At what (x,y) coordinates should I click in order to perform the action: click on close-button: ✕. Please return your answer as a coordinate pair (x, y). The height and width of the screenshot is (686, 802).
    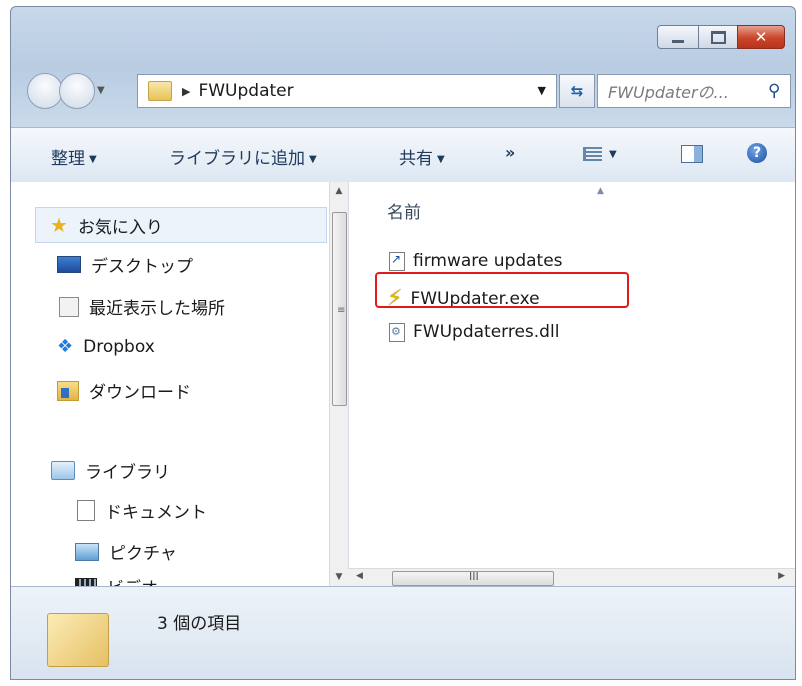
    Looking at the image, I should click on (761, 37).